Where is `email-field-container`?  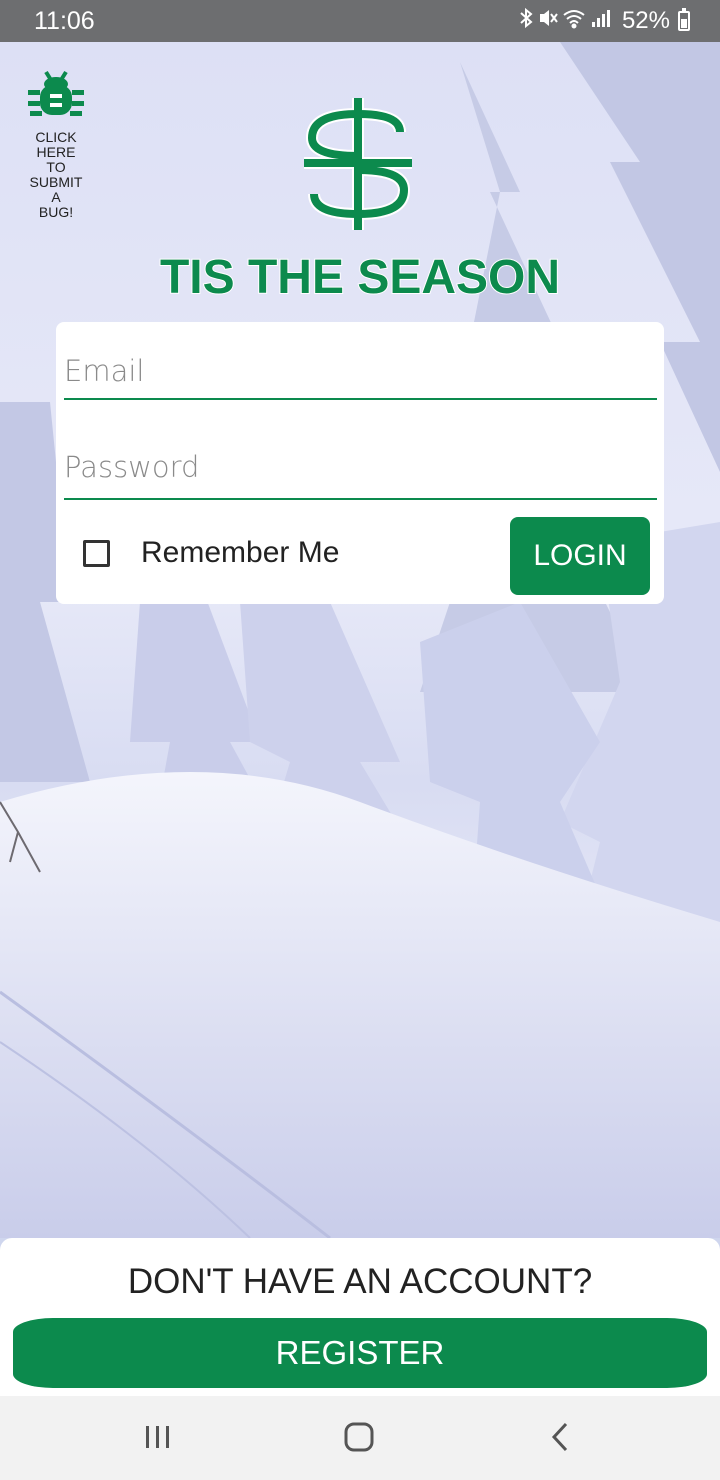 email-field-container is located at coordinates (360, 377).